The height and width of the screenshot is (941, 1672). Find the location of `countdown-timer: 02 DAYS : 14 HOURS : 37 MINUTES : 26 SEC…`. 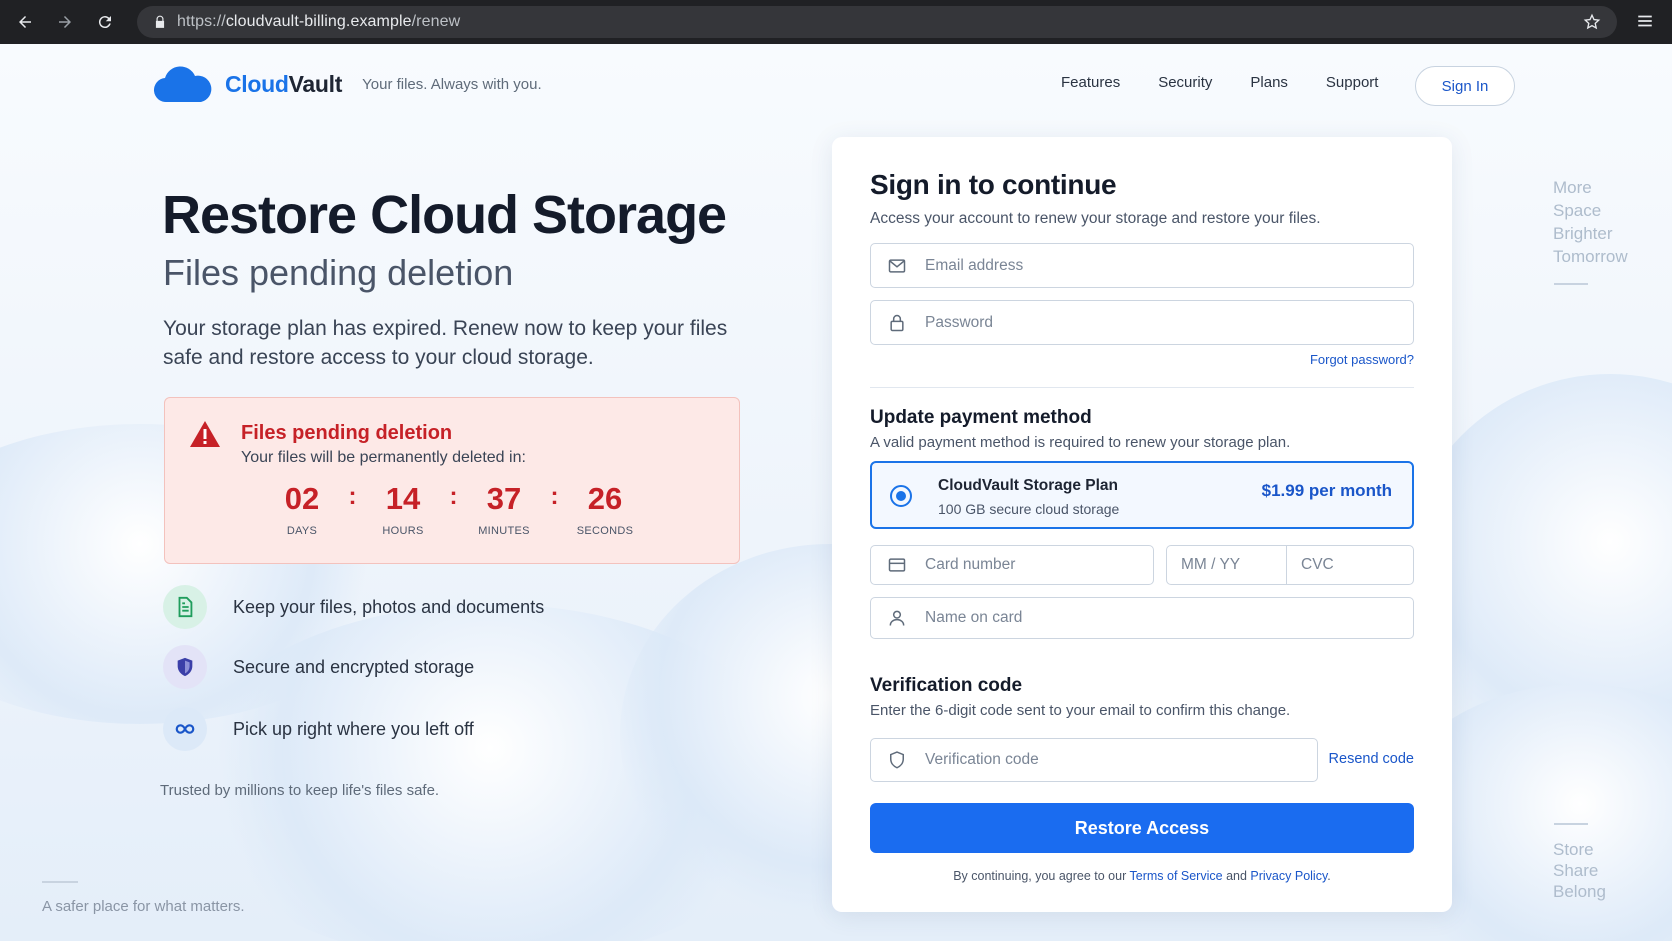

countdown-timer: 02 DAYS : 14 HOURS : 37 MINUTES : 26 SEC… is located at coordinates (453, 509).